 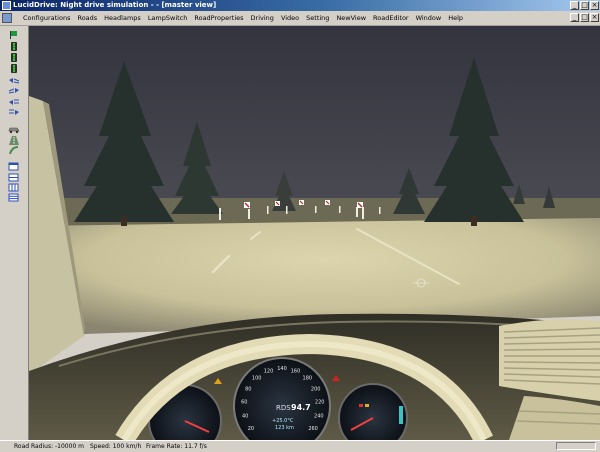 I want to click on speedo-tick-label: 160, so click(x=296, y=372).